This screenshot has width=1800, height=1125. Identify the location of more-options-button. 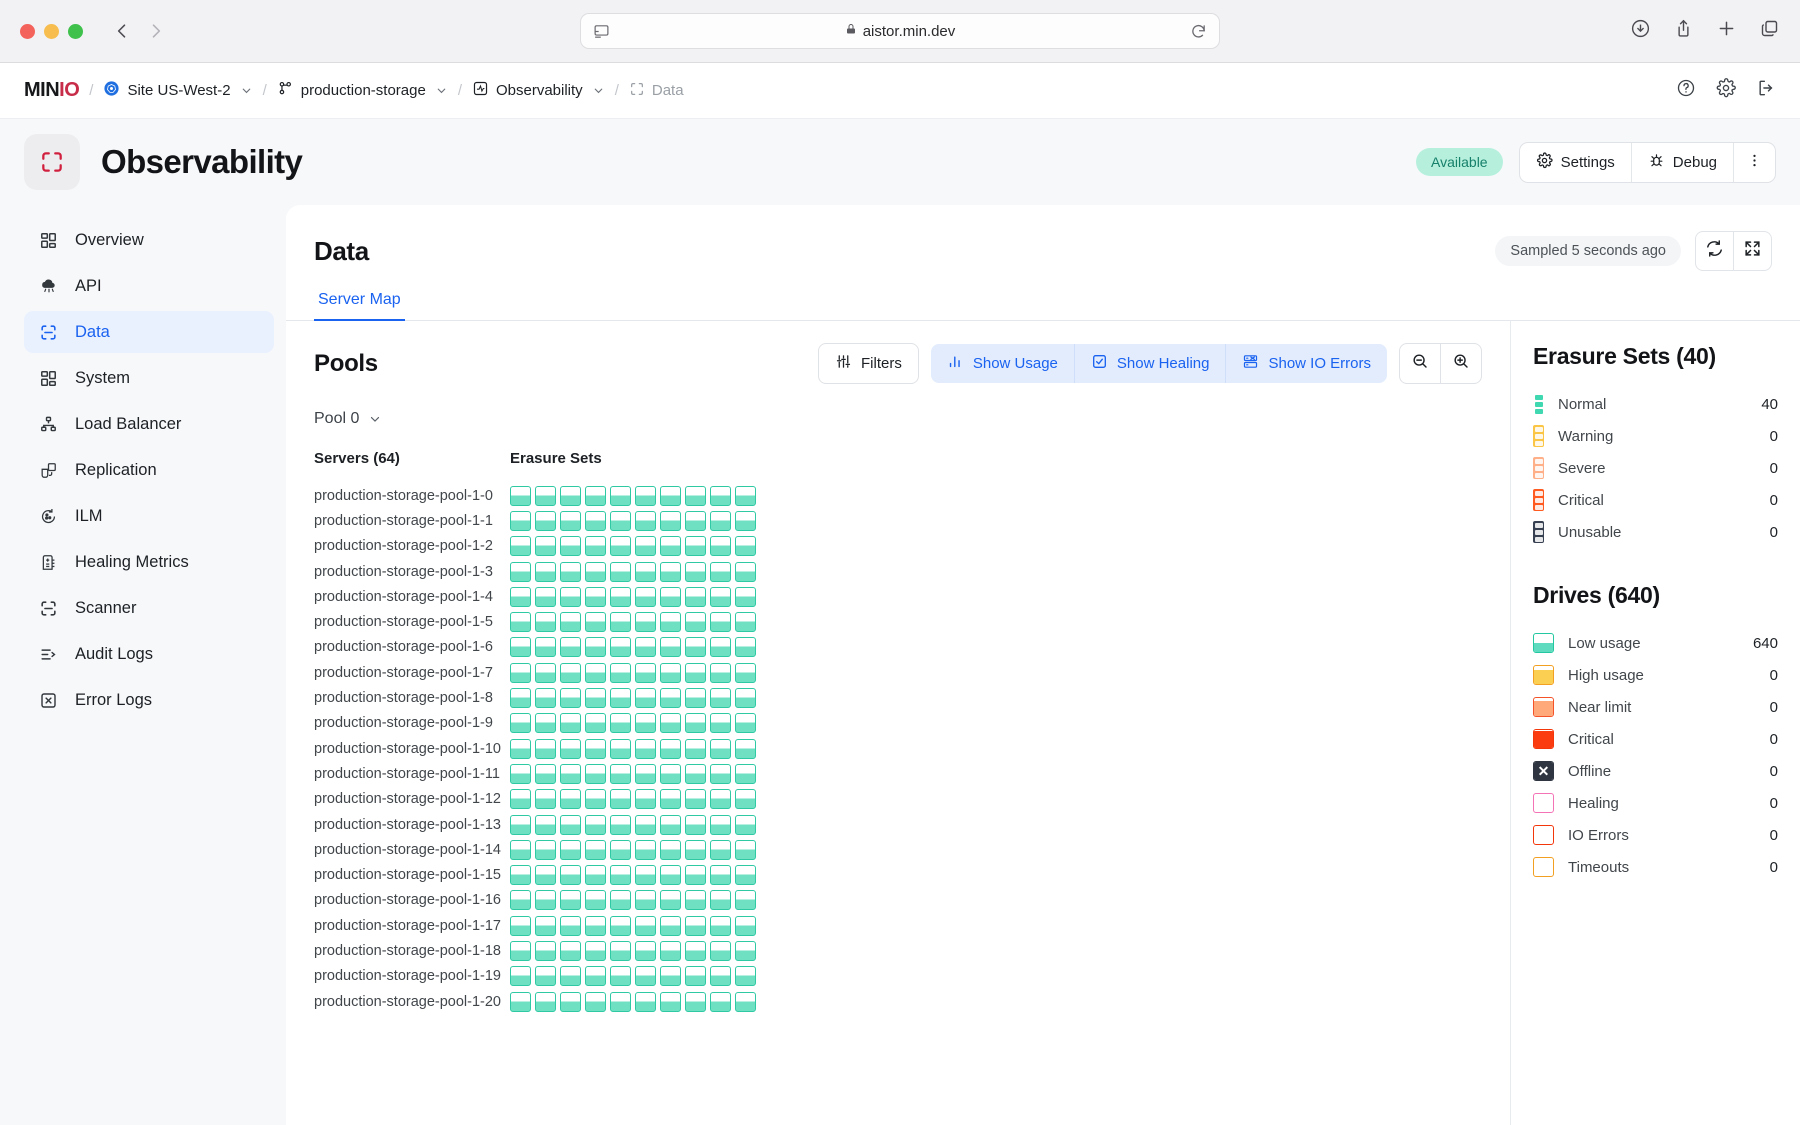
(1754, 162).